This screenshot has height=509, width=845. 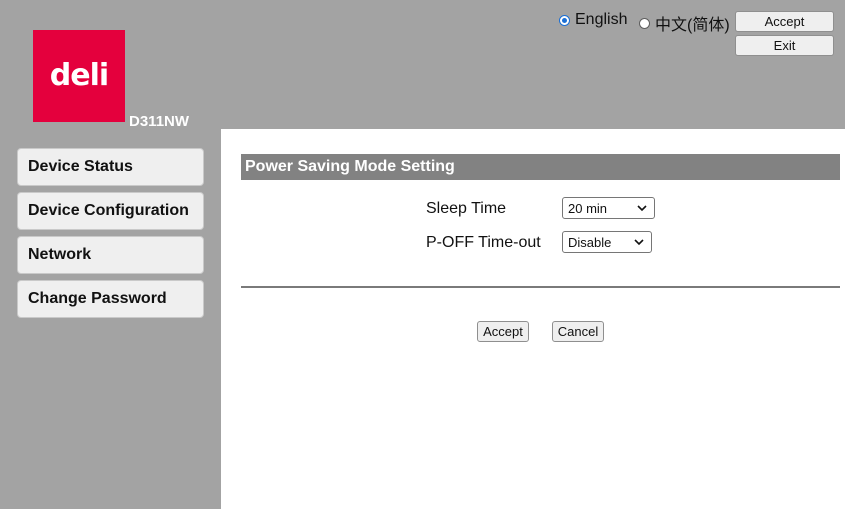 What do you see at coordinates (540, 167) in the screenshot?
I see `section-title: Power Saving Mode Setting` at bounding box center [540, 167].